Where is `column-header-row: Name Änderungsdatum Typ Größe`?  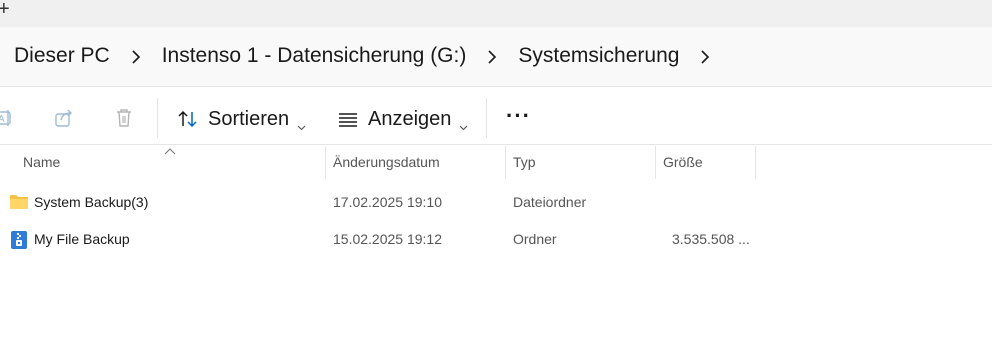
column-header-row: Name Änderungsdatum Typ Größe is located at coordinates (496, 162).